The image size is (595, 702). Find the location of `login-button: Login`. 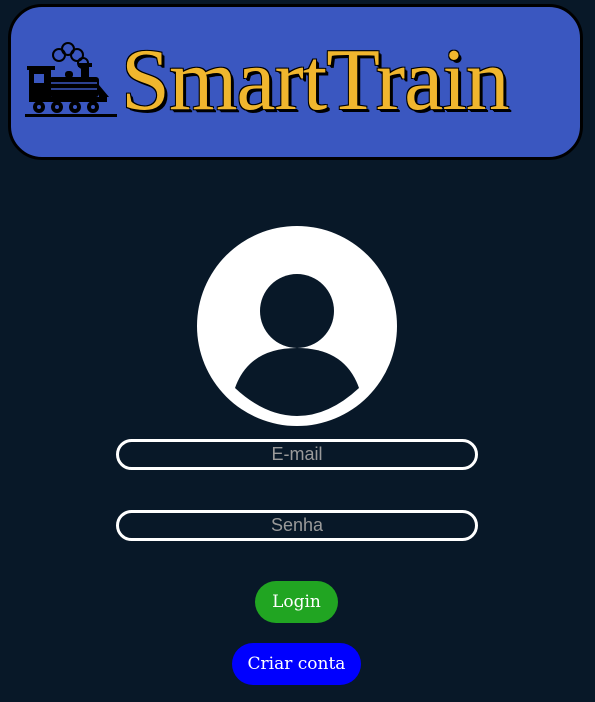

login-button: Login is located at coordinates (296, 602).